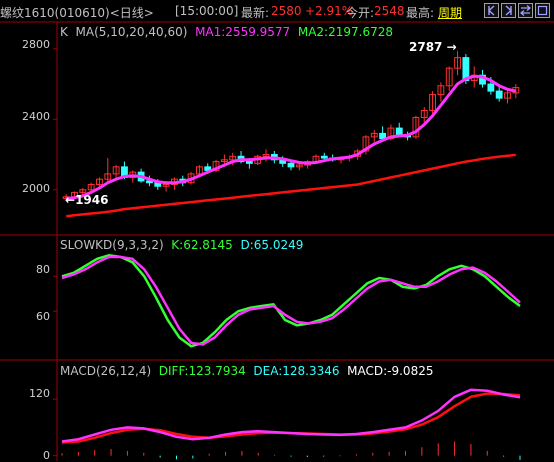 Image resolution: width=554 pixels, height=462 pixels. What do you see at coordinates (390, 371) in the screenshot?
I see `macd-value: MACD:-9.0825` at bounding box center [390, 371].